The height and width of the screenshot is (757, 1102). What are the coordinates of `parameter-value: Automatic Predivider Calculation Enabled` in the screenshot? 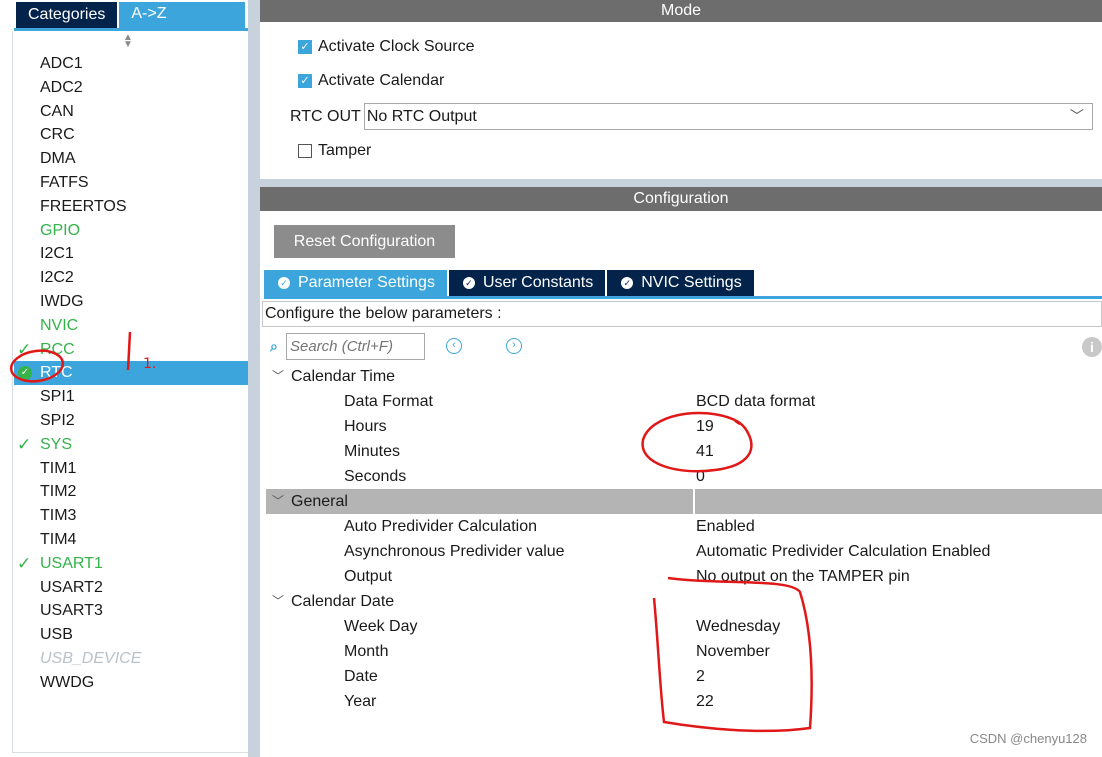 It's located at (843, 551).